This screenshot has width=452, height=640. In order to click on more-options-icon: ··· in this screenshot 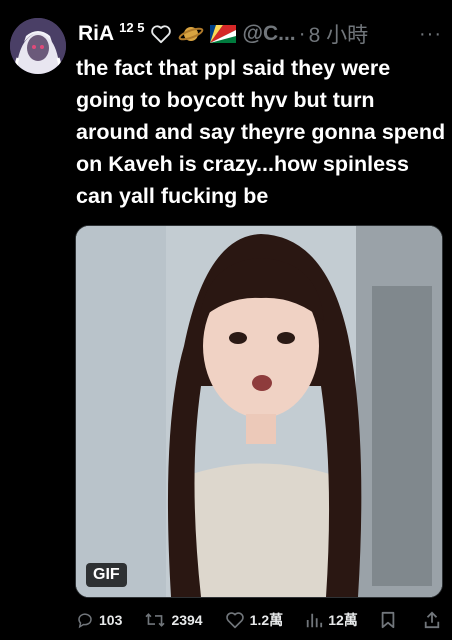, I will do `click(430, 34)`.